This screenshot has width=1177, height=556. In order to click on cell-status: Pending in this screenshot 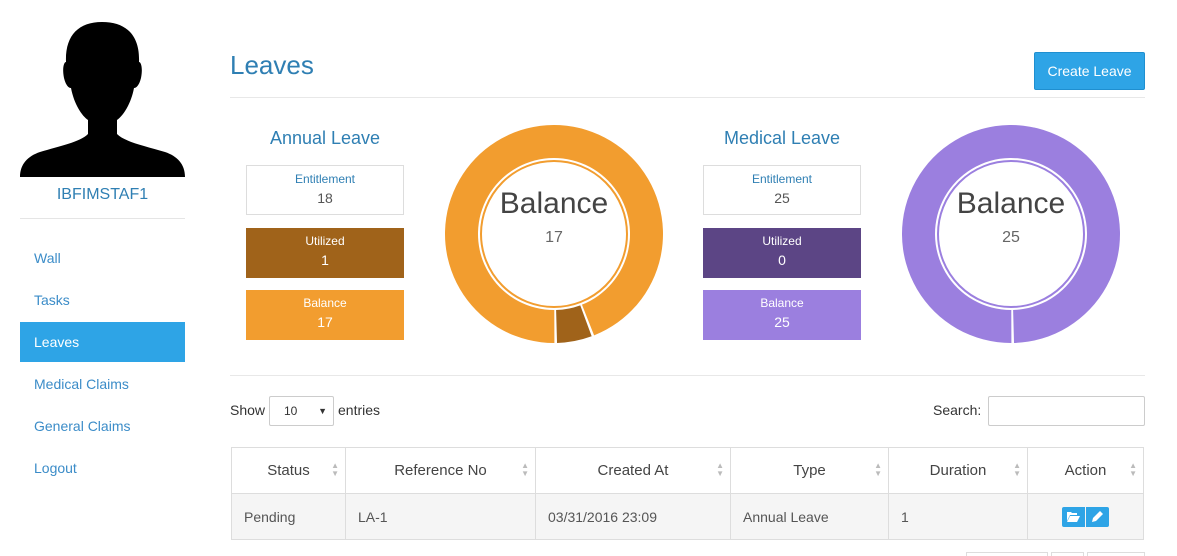, I will do `click(288, 516)`.